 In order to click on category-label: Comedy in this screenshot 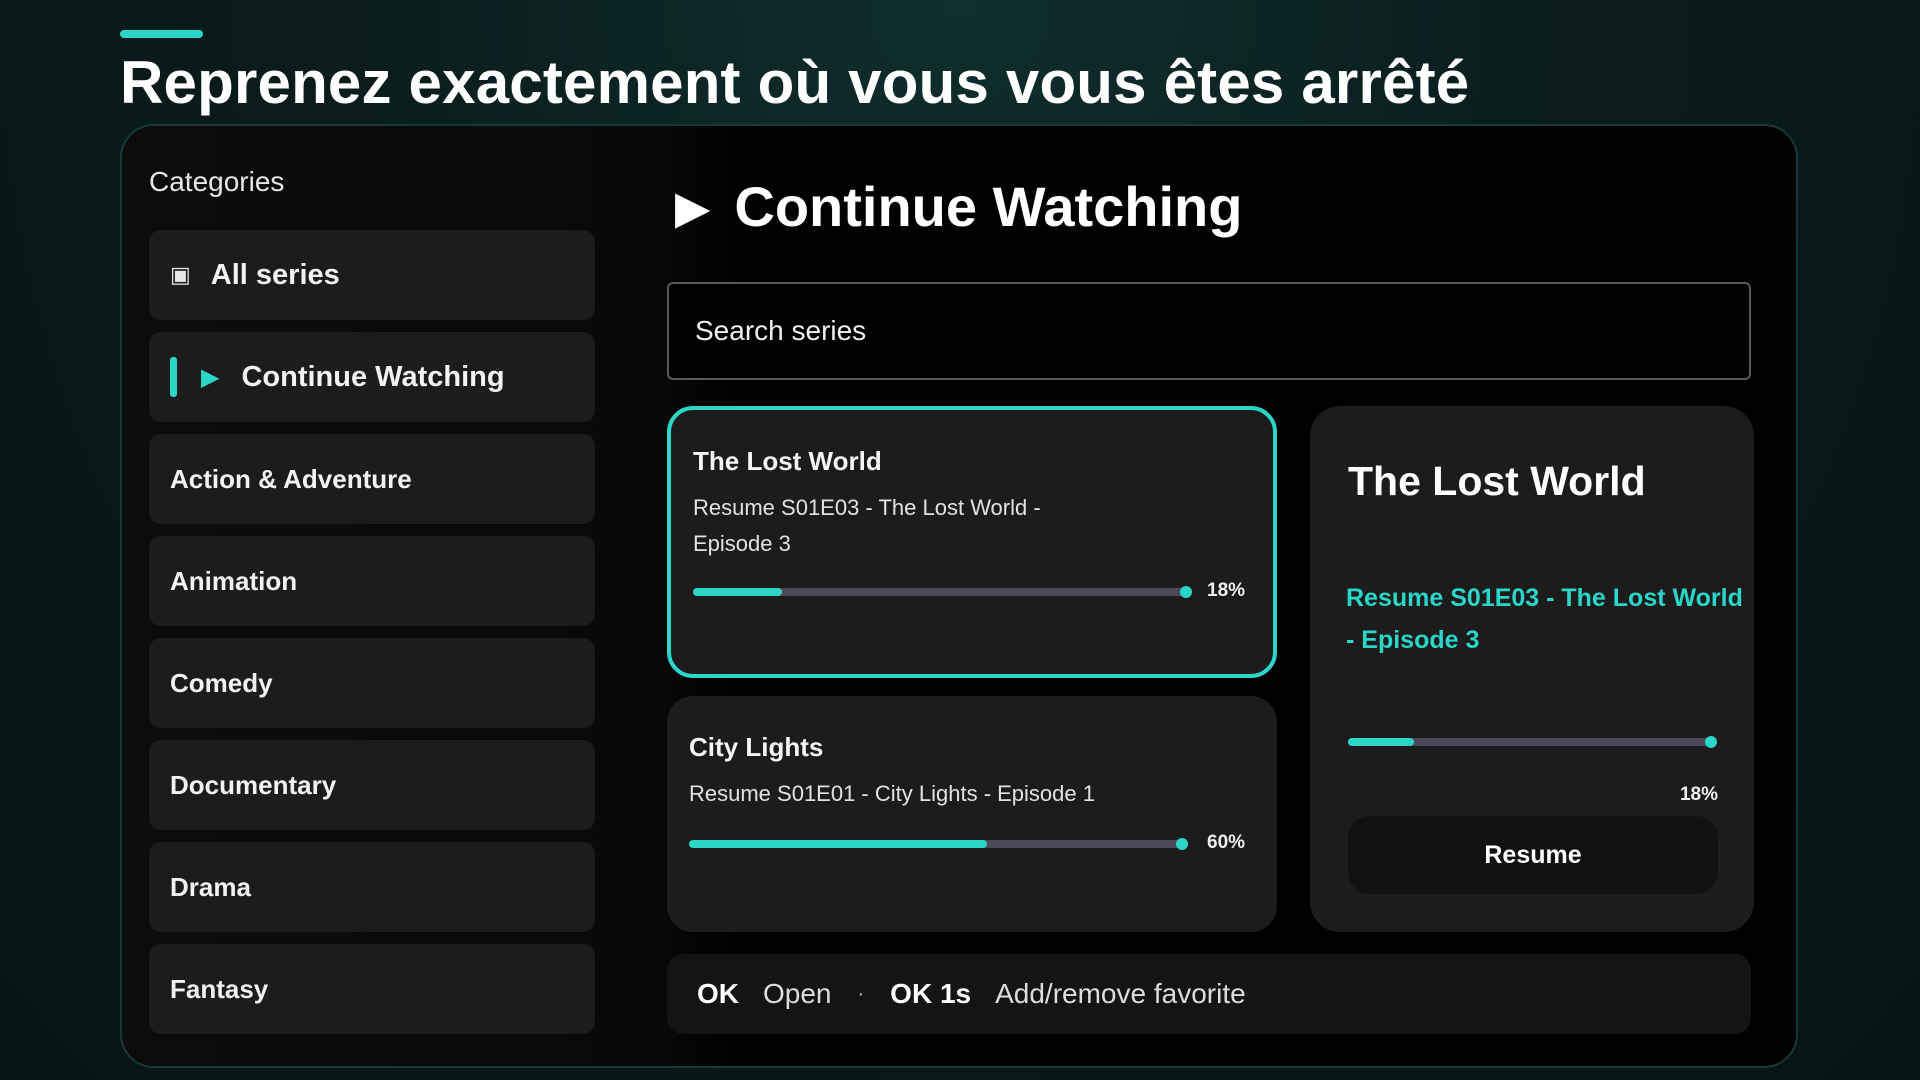, I will do `click(221, 682)`.